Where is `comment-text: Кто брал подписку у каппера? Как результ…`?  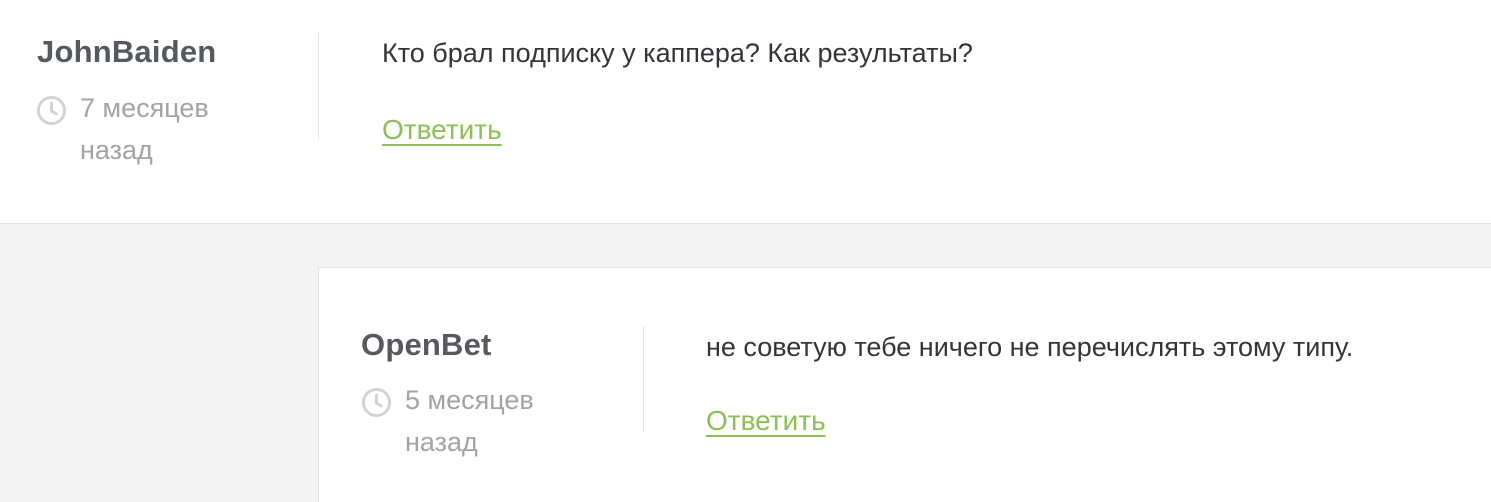
comment-text: Кто брал подписку у каппера? Как результ… is located at coordinates (677, 53).